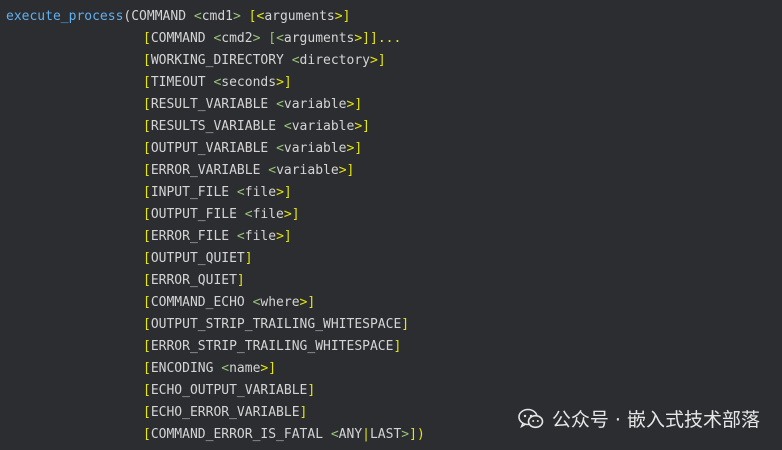  I want to click on code-token: |, so click(366, 434).